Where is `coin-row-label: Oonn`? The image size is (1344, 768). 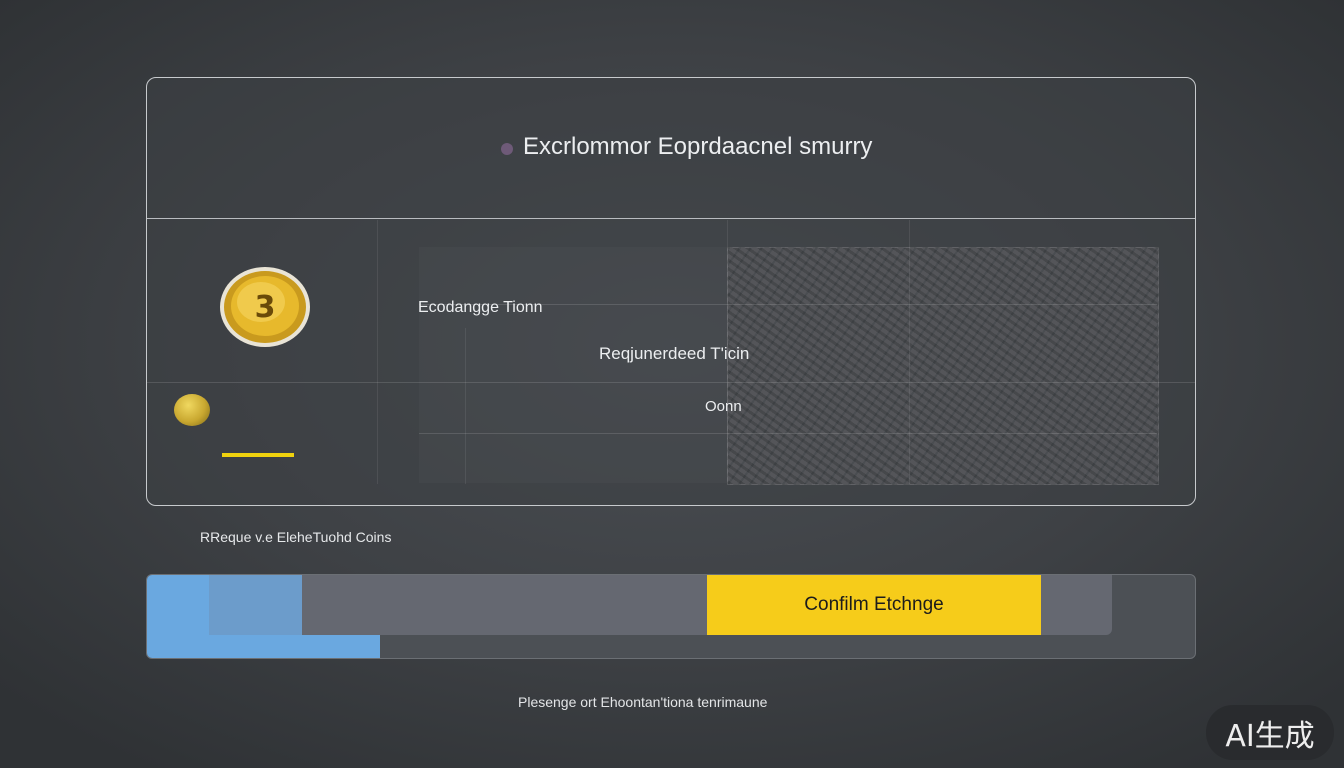
coin-row-label: Oonn is located at coordinates (723, 406).